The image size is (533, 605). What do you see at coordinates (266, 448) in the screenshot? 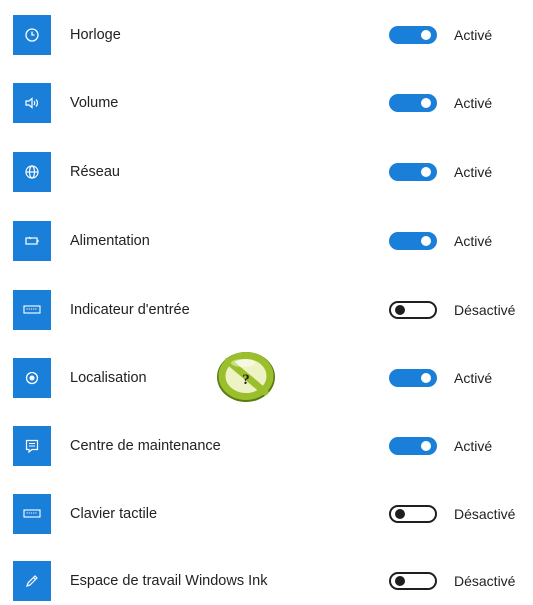
I see `setting-row-centre-maintenance: Centre de maintenance Activé` at bounding box center [266, 448].